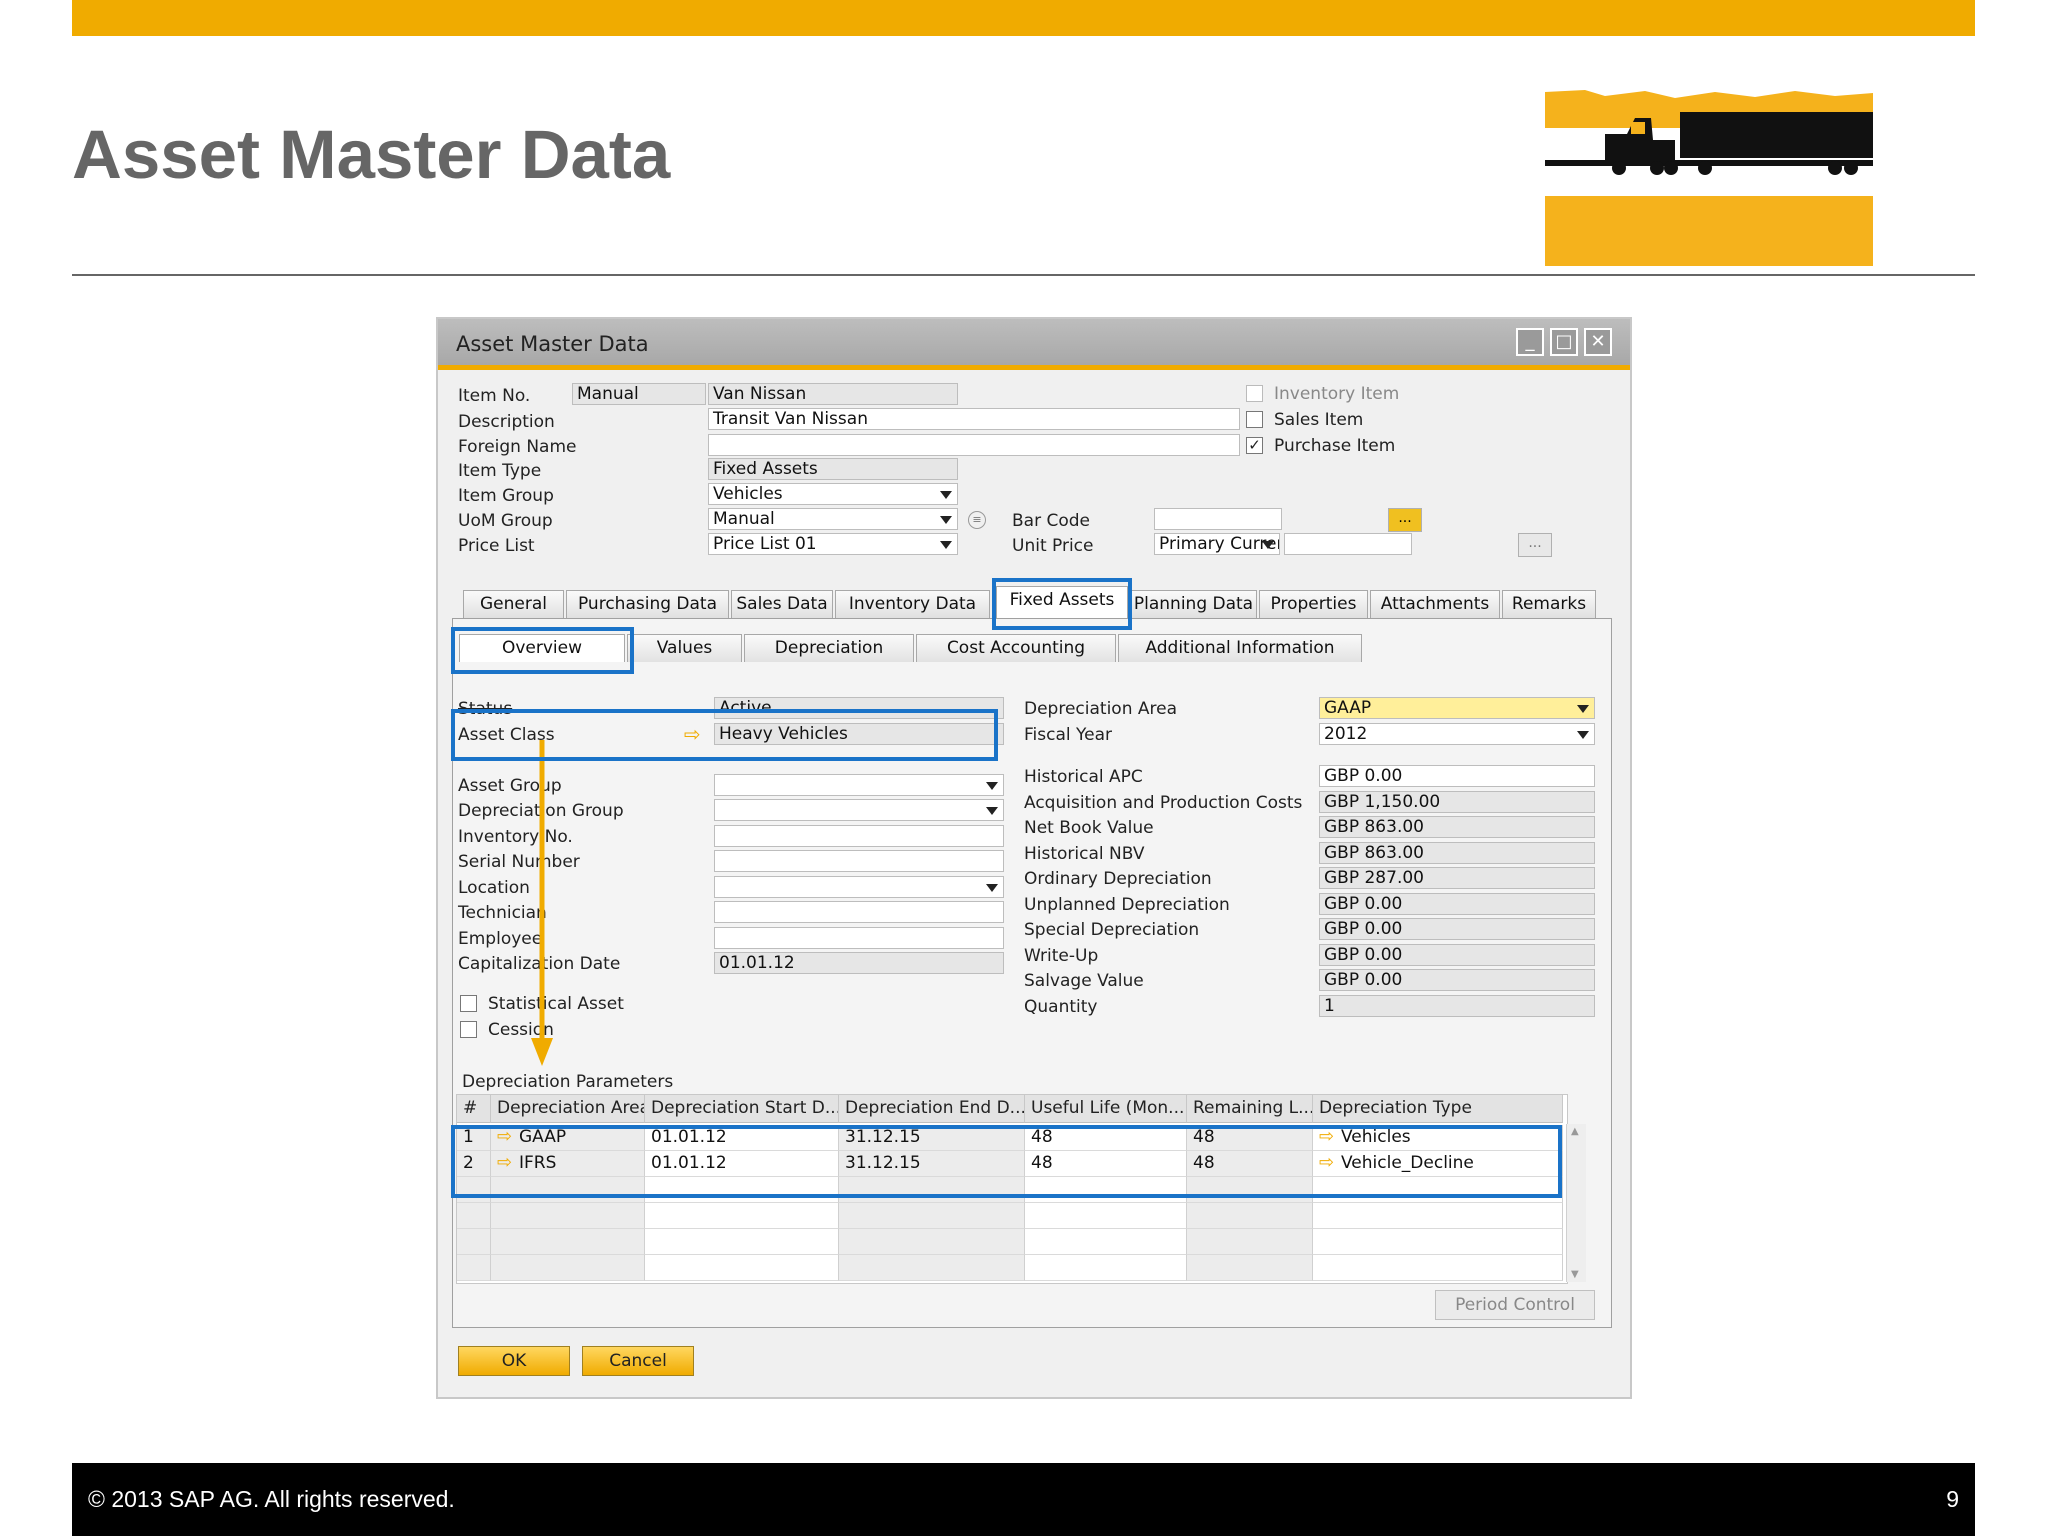  What do you see at coordinates (542, 648) in the screenshot?
I see `subtab-overview: Overview` at bounding box center [542, 648].